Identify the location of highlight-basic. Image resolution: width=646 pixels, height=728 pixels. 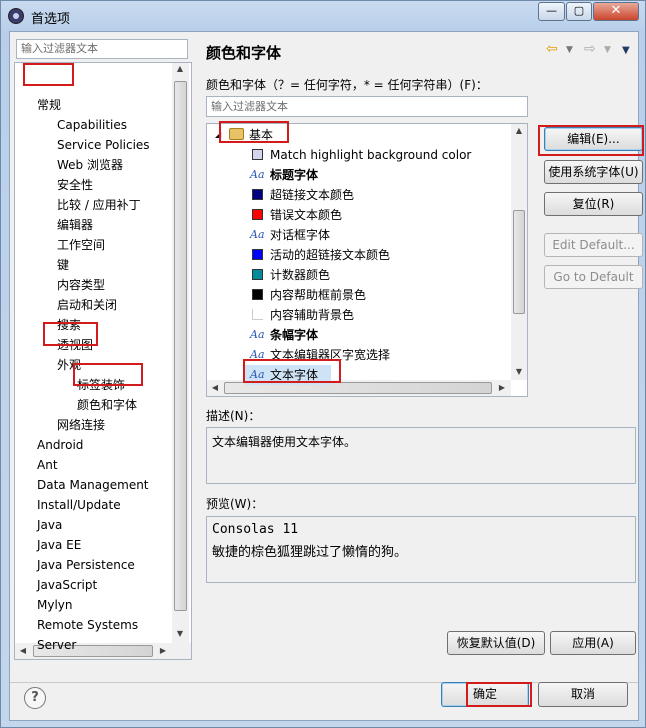
(254, 132).